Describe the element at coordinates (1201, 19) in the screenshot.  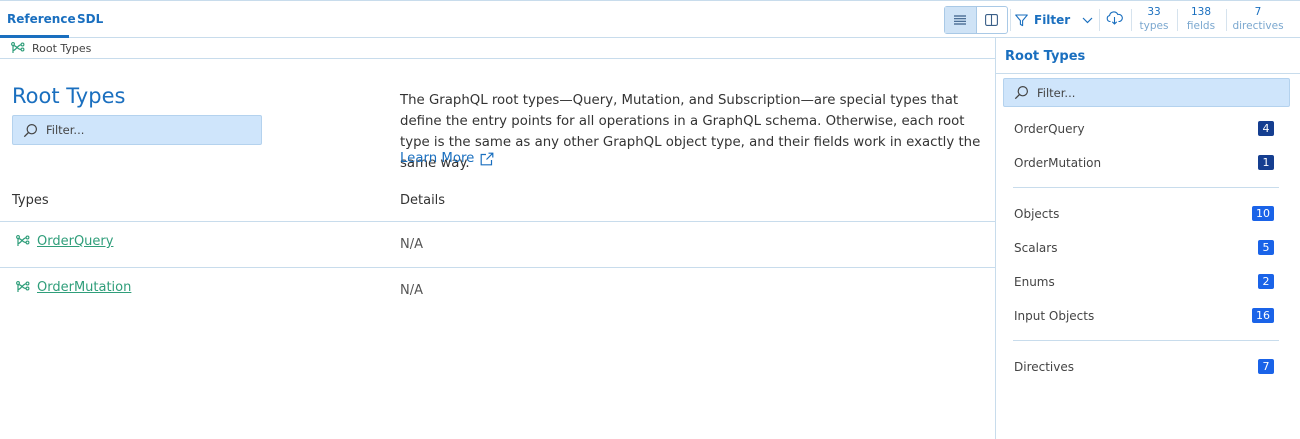
I see `stat-fields: 138 fields` at that location.